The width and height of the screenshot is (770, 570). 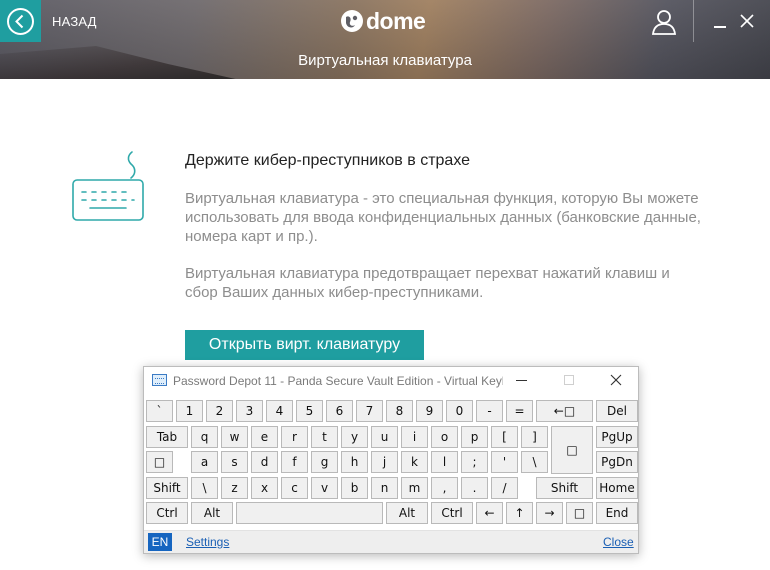 I want to click on key-1: 1, so click(x=189, y=411).